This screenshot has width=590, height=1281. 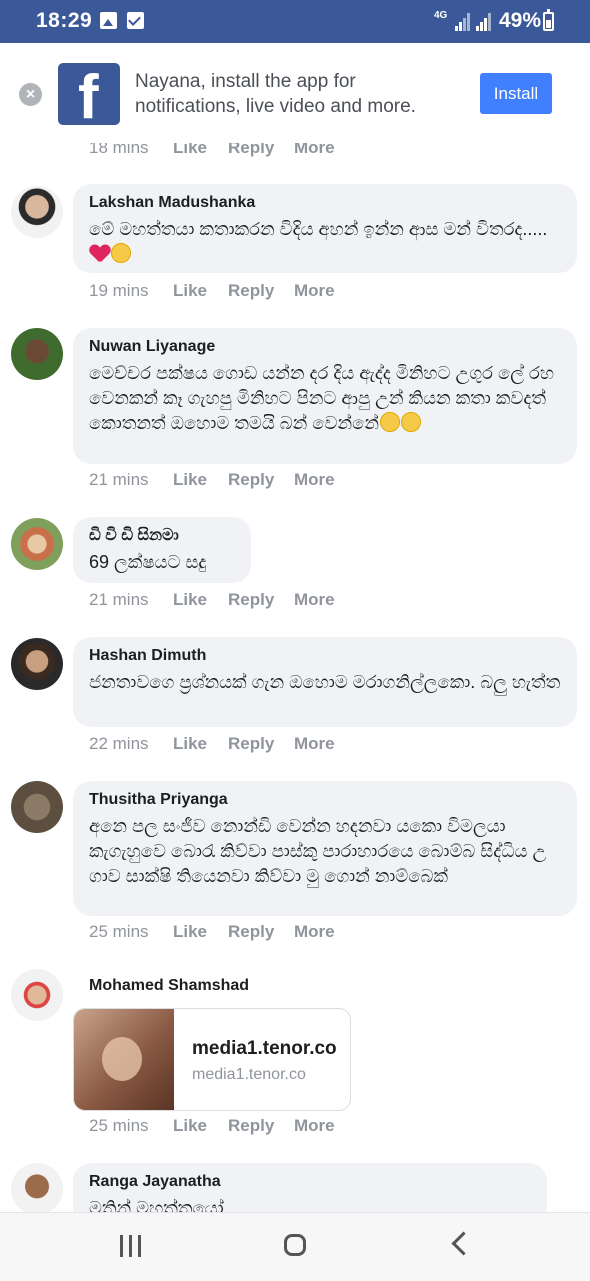 I want to click on comment-author: ඩි වි ඩි සිනමා, so click(x=162, y=536).